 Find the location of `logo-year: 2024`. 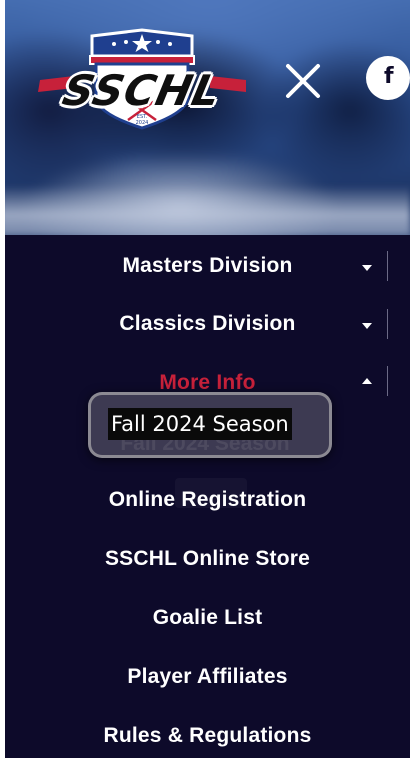

logo-year: 2024 is located at coordinates (142, 123).